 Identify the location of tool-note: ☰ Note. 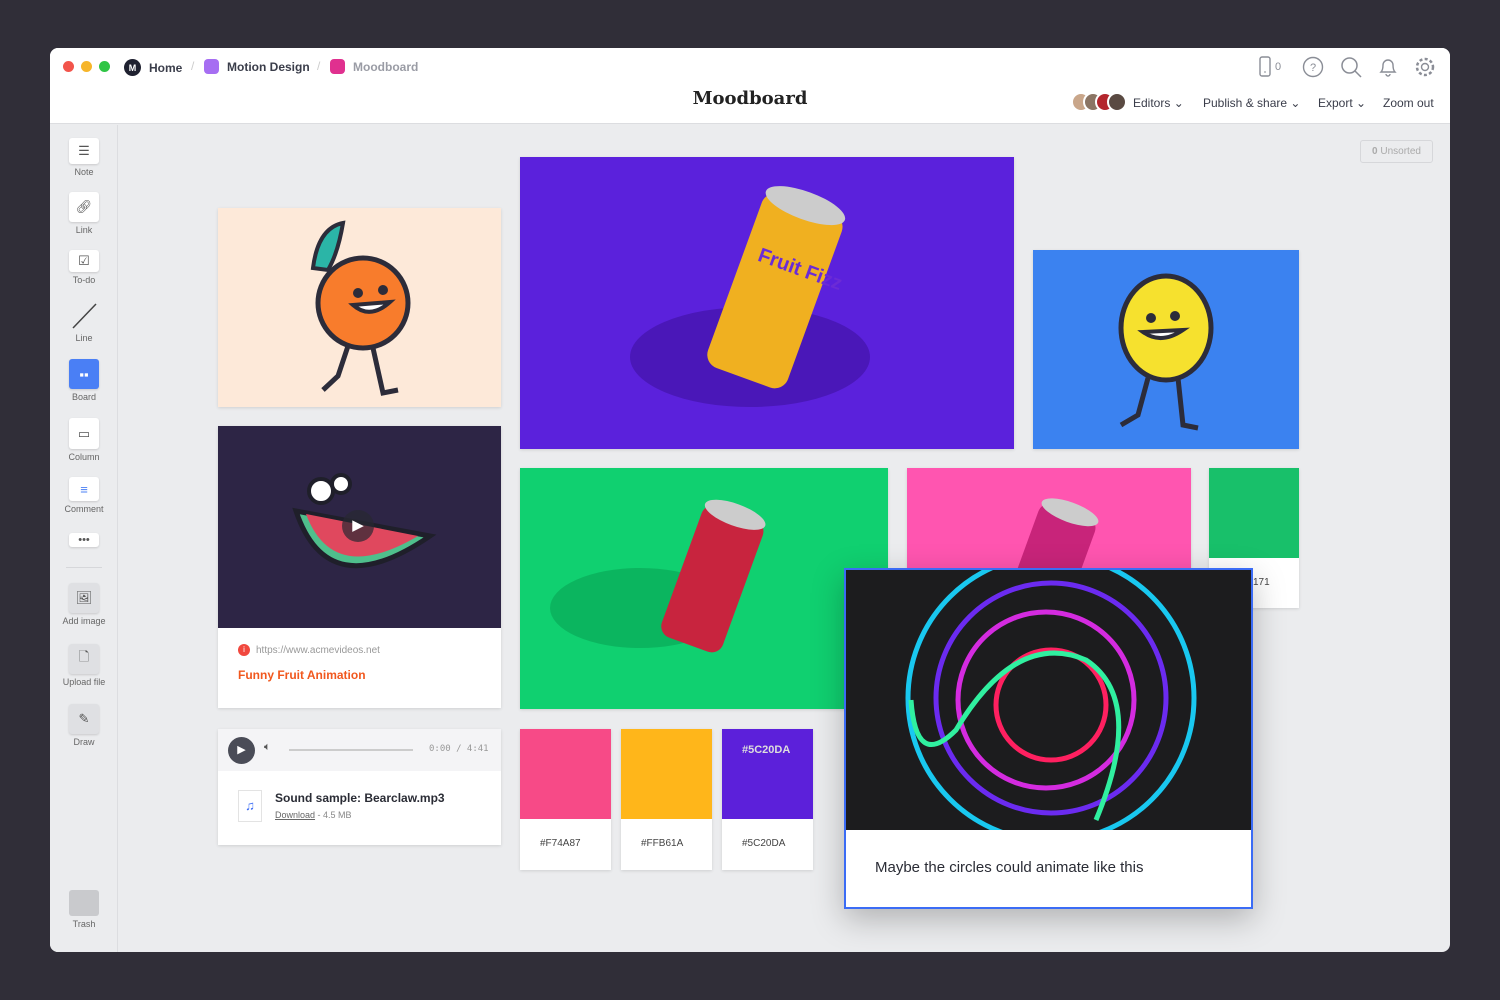
(84, 157).